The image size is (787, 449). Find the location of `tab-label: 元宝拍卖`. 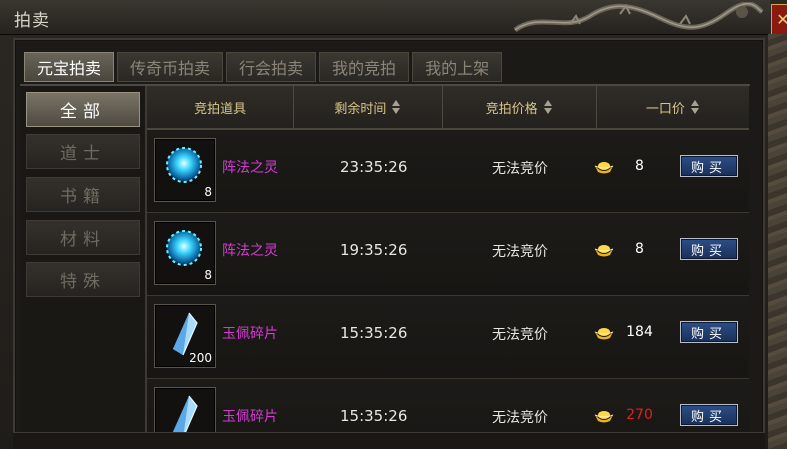

tab-label: 元宝拍卖 is located at coordinates (69, 68).